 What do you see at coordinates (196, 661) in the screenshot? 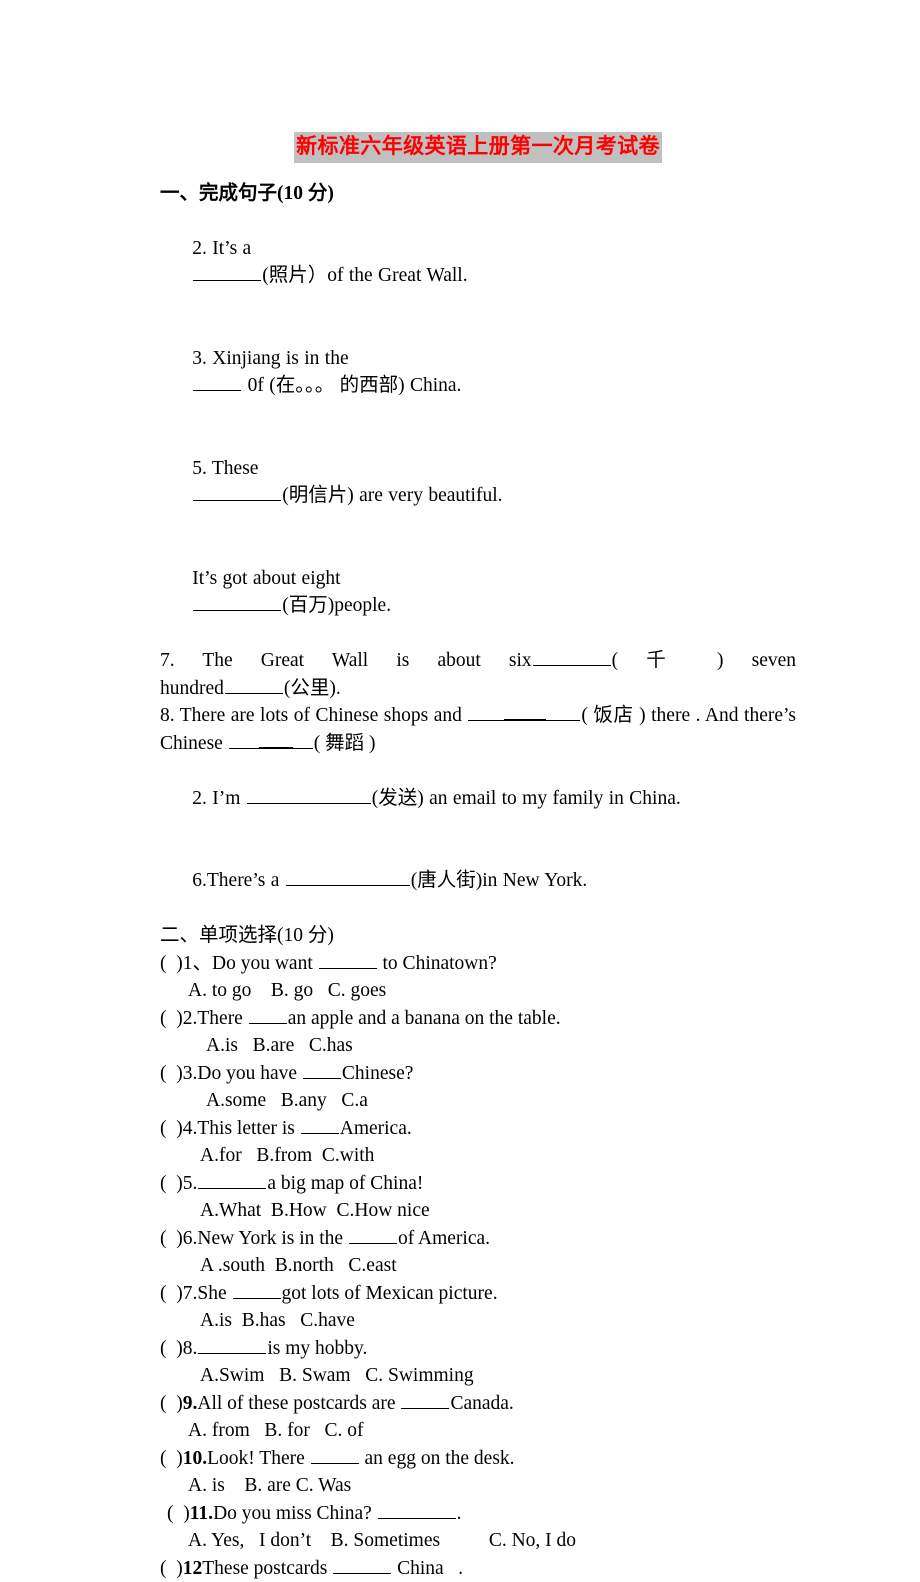
I see `w: 7. The` at bounding box center [196, 661].